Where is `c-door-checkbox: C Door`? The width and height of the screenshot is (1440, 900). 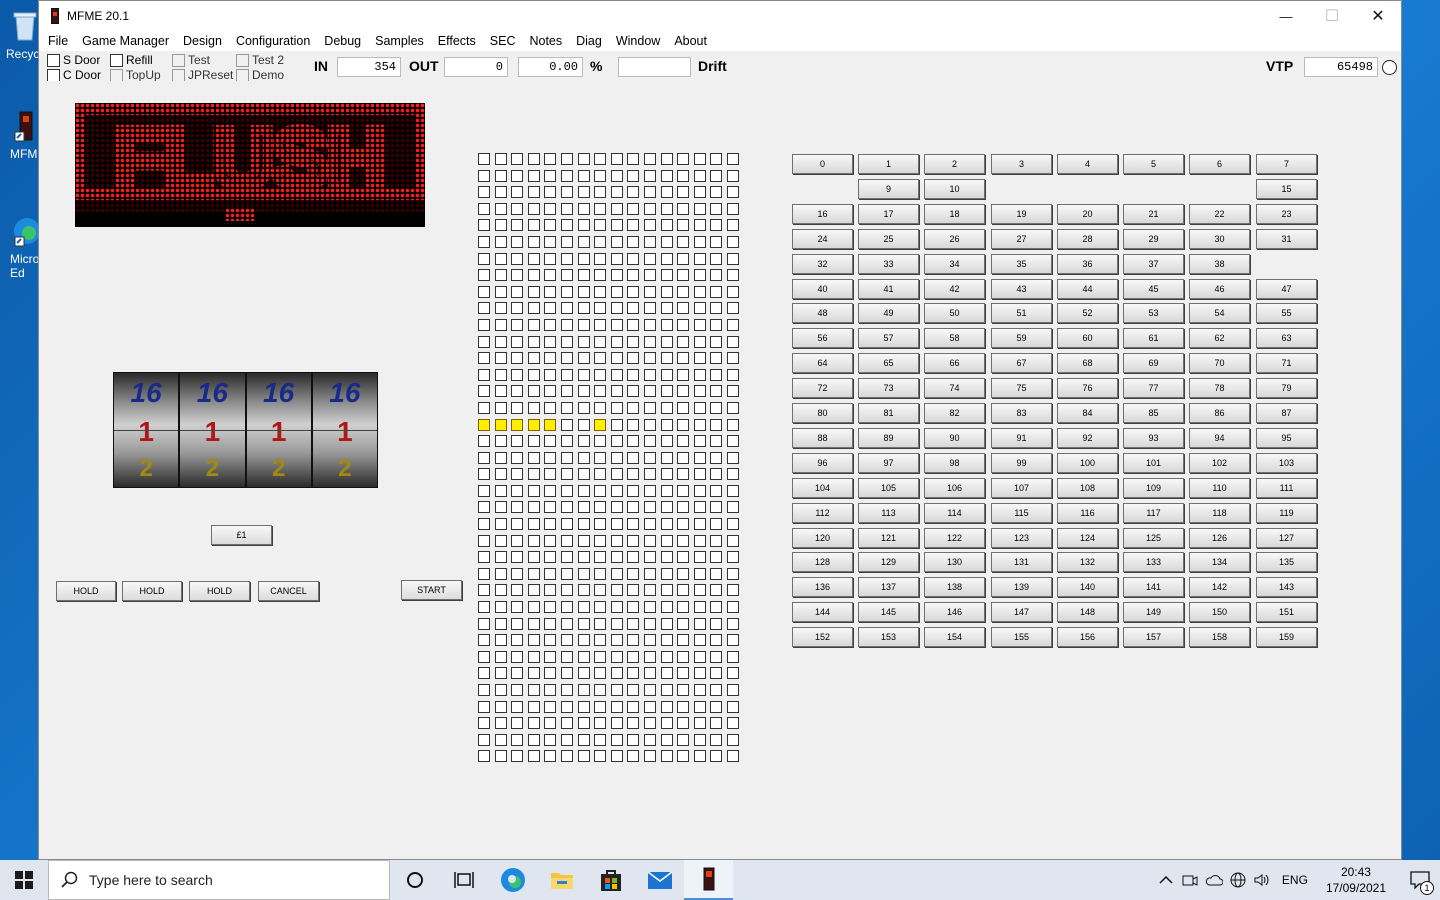 c-door-checkbox: C Door is located at coordinates (74, 75).